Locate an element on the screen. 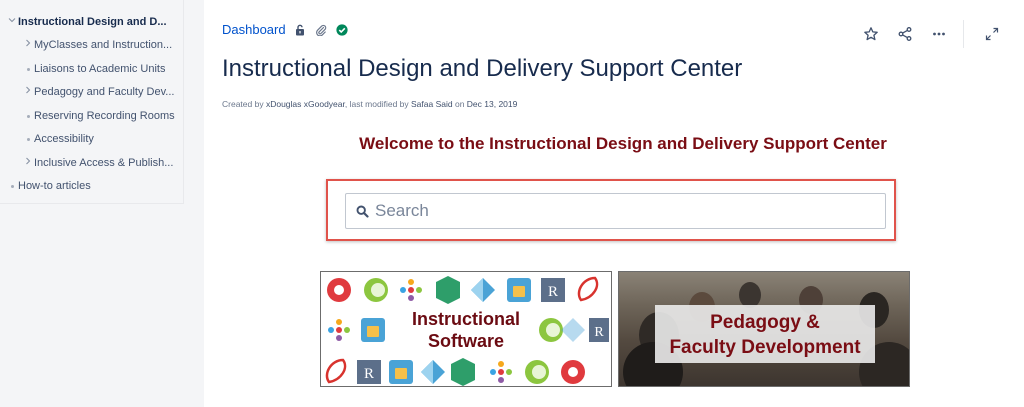 The height and width of the screenshot is (407, 1024). tree-item-label: Reserving Recording Rooms is located at coordinates (104, 115).